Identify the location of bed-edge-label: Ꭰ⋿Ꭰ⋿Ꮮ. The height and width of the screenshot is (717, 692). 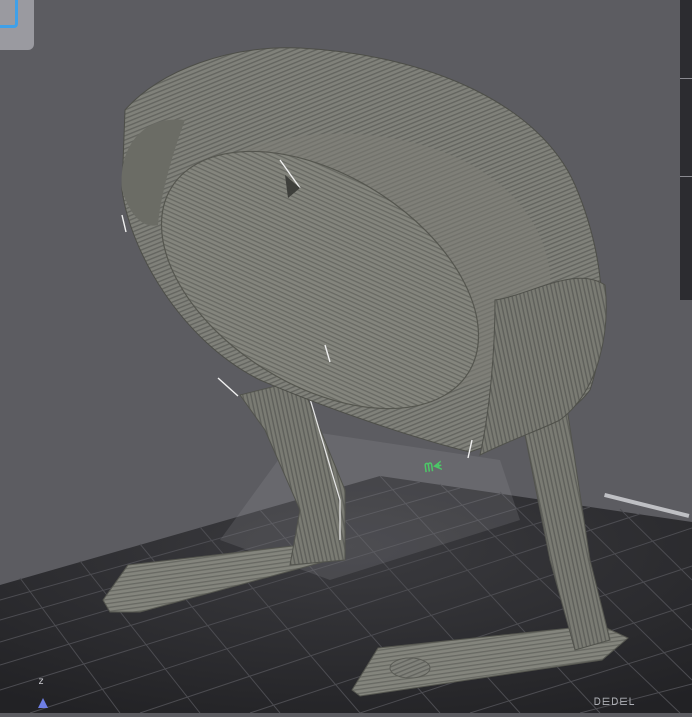
(615, 702).